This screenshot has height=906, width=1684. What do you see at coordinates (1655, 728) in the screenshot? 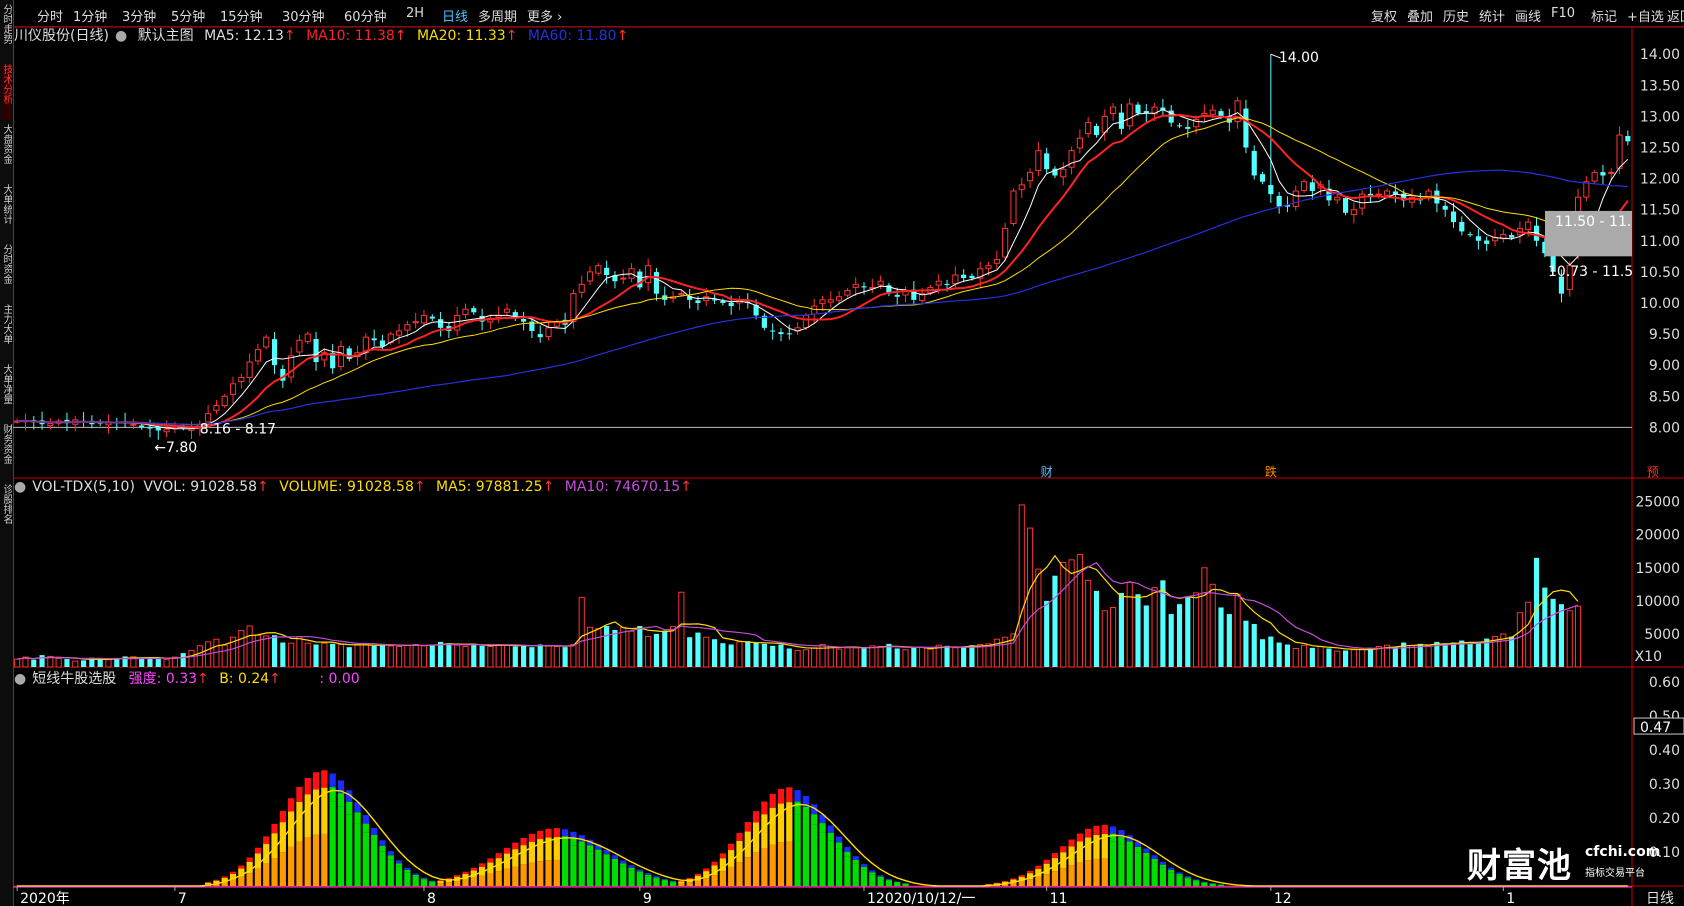
I see `current-value-label: 0.47` at bounding box center [1655, 728].